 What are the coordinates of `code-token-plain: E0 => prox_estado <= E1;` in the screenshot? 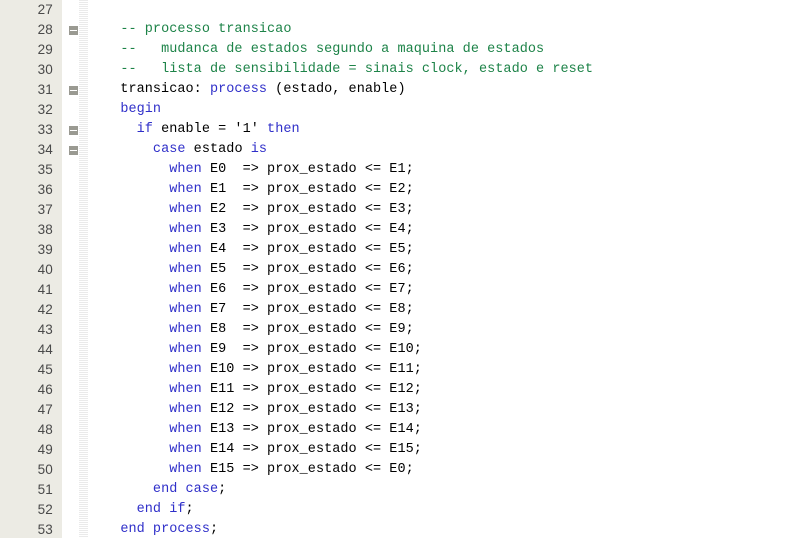 It's located at (307, 169).